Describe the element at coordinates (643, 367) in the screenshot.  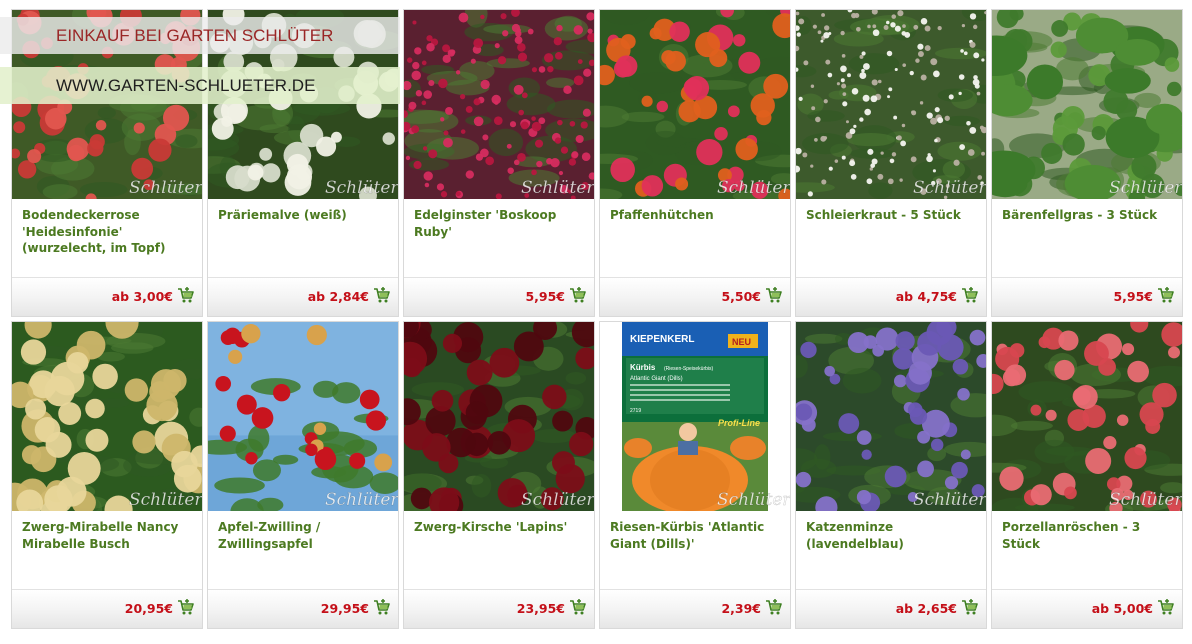
I see `packet-title: Kürbis` at that location.